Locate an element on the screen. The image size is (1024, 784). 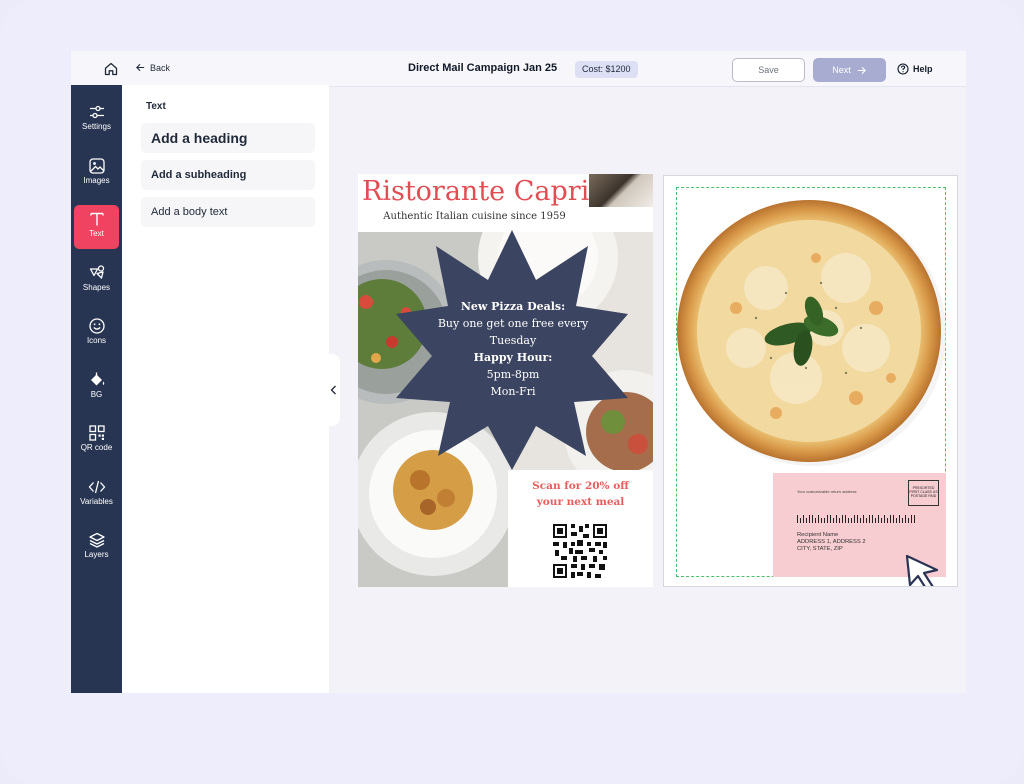
tool-label: BG is located at coordinates (96, 394).